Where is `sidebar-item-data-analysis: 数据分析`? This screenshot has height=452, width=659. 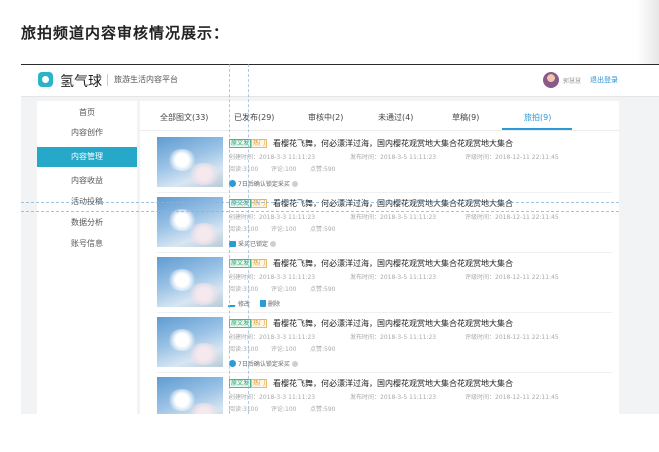
sidebar-item-data-analysis: 数据分析 is located at coordinates (87, 223).